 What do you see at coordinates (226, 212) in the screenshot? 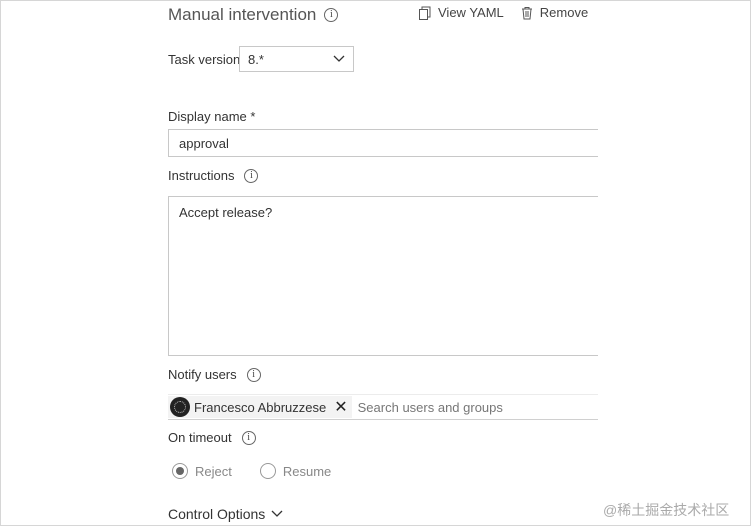
I see `instructions-value: Accept release?` at bounding box center [226, 212].